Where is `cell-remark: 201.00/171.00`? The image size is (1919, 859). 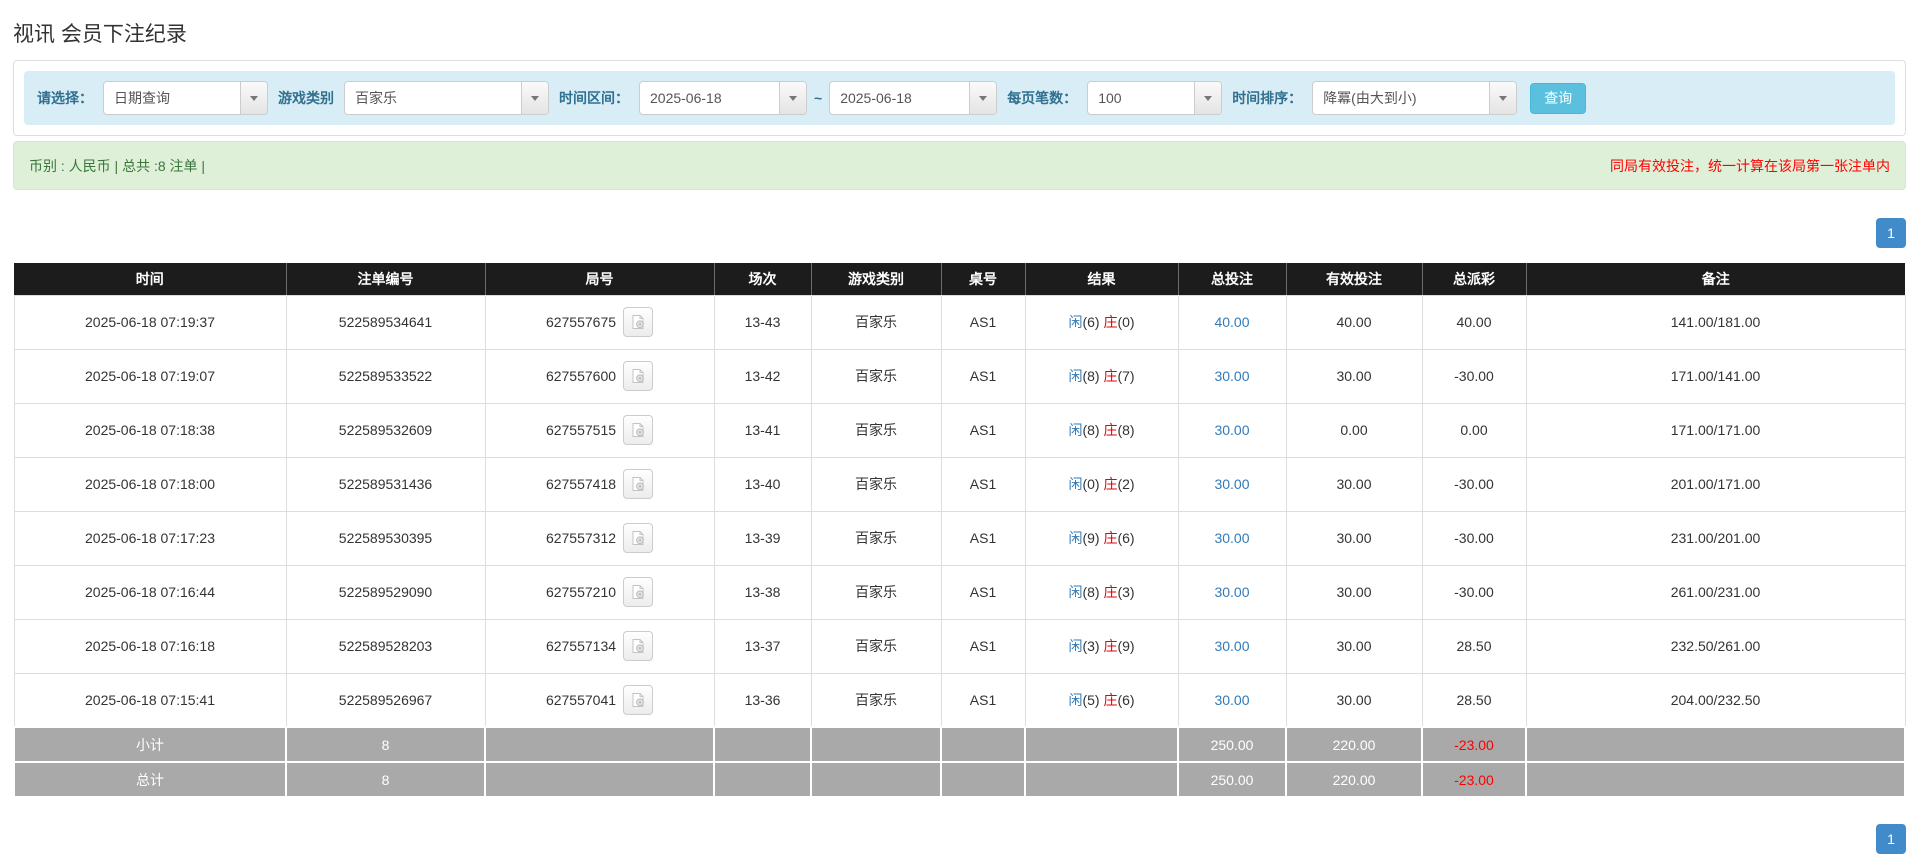
cell-remark: 201.00/171.00 is located at coordinates (1715, 484).